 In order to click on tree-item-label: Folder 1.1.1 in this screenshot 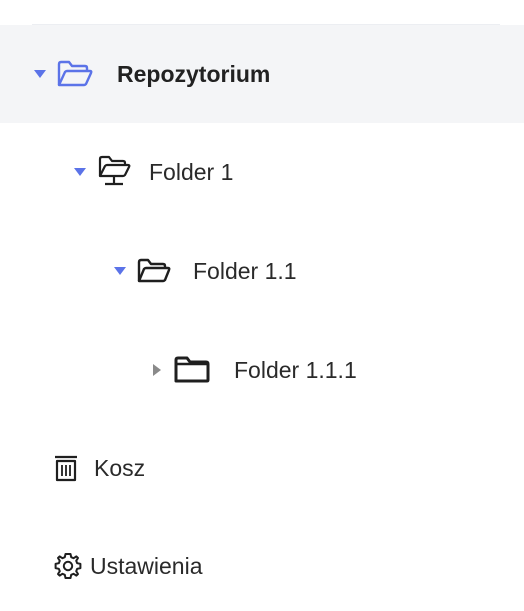, I will do `click(295, 369)`.